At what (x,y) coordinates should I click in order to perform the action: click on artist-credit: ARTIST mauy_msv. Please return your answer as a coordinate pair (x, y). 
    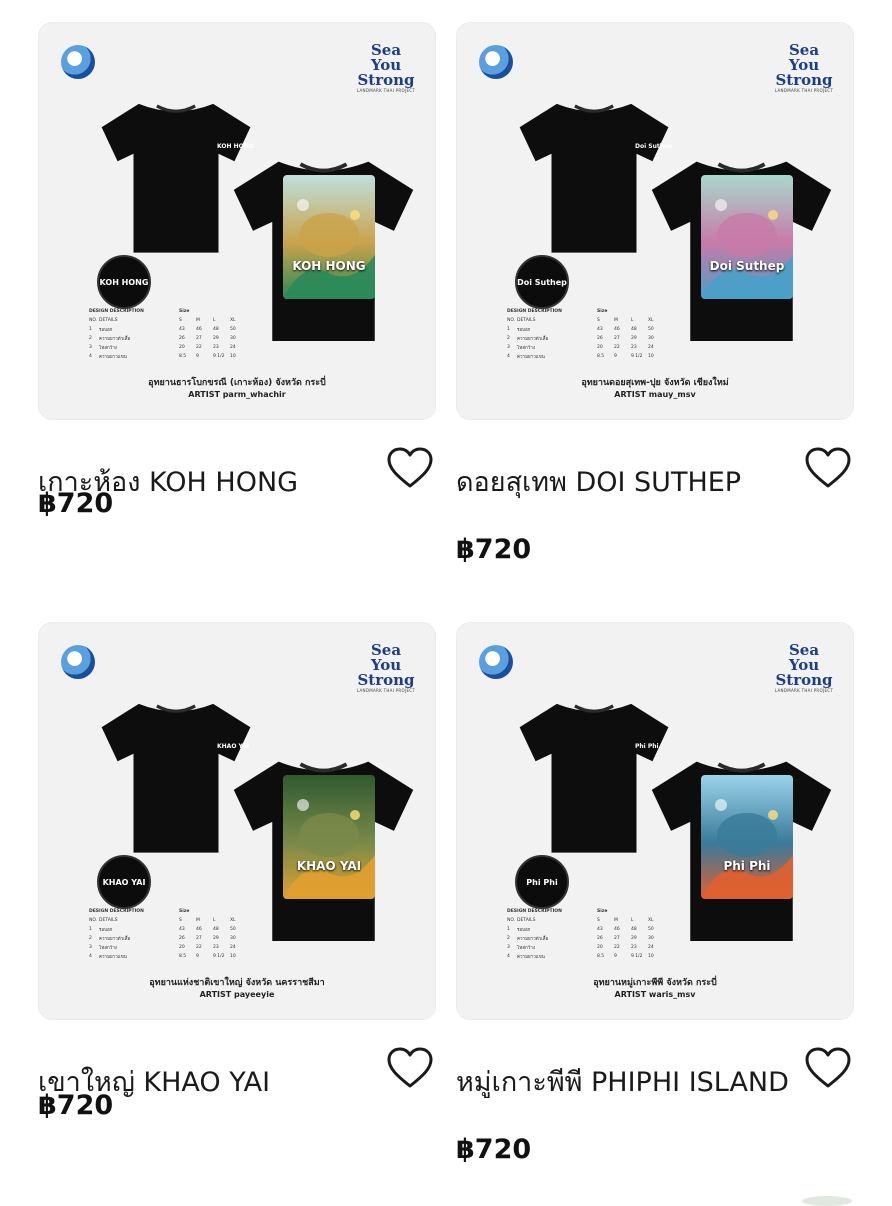
    Looking at the image, I should click on (655, 394).